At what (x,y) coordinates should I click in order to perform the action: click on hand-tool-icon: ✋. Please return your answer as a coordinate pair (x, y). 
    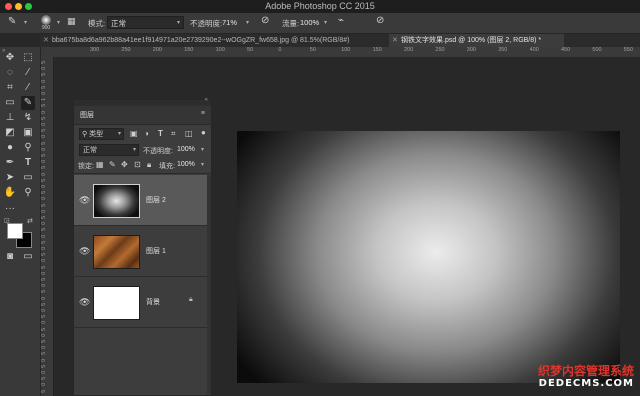
    Looking at the image, I should click on (10, 193).